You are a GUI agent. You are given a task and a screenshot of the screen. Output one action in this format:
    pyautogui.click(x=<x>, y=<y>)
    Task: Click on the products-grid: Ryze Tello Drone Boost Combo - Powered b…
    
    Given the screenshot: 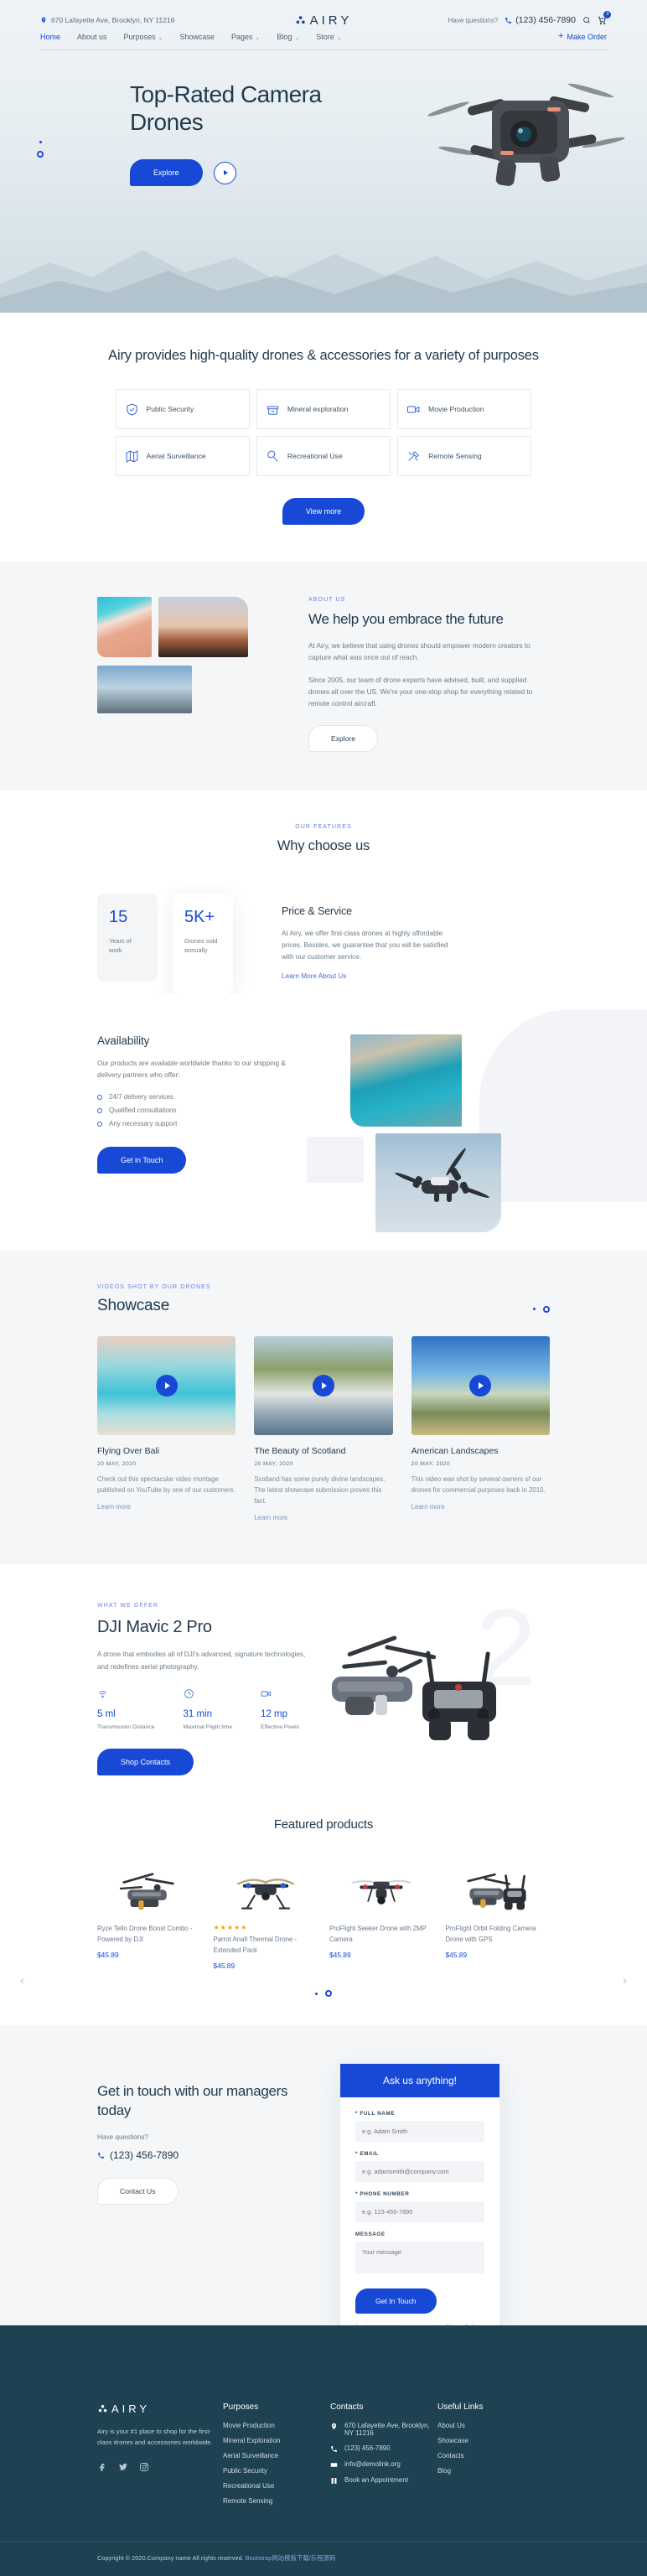 What is the action you would take?
    pyautogui.click(x=323, y=1913)
    